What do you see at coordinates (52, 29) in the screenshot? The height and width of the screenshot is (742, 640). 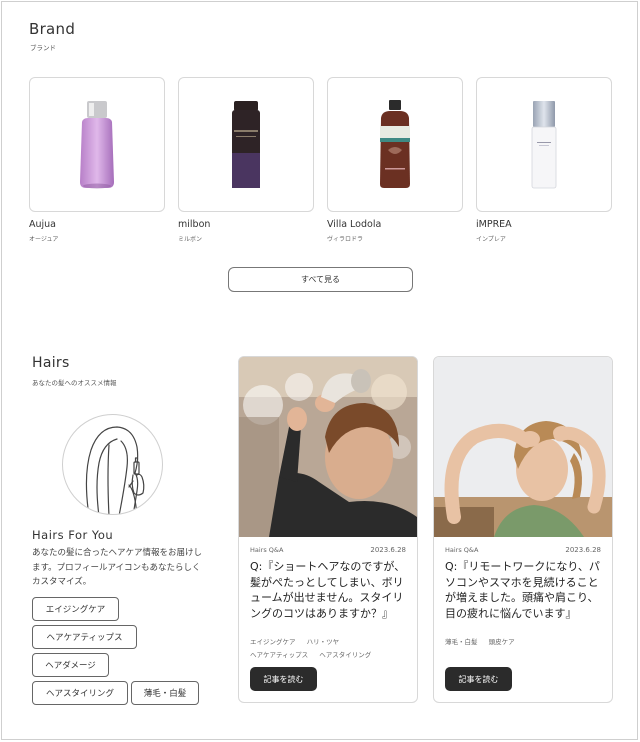 I see `brand-section-title: Brand` at bounding box center [52, 29].